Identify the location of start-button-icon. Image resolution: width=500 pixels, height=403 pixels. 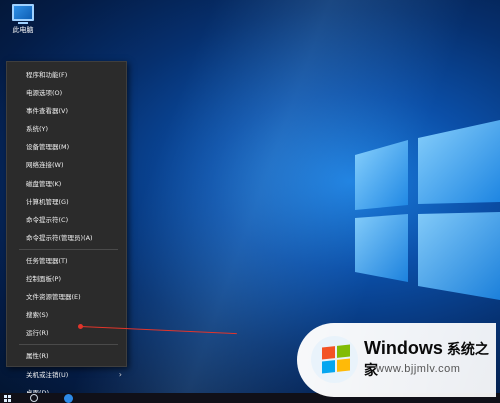
(7, 398).